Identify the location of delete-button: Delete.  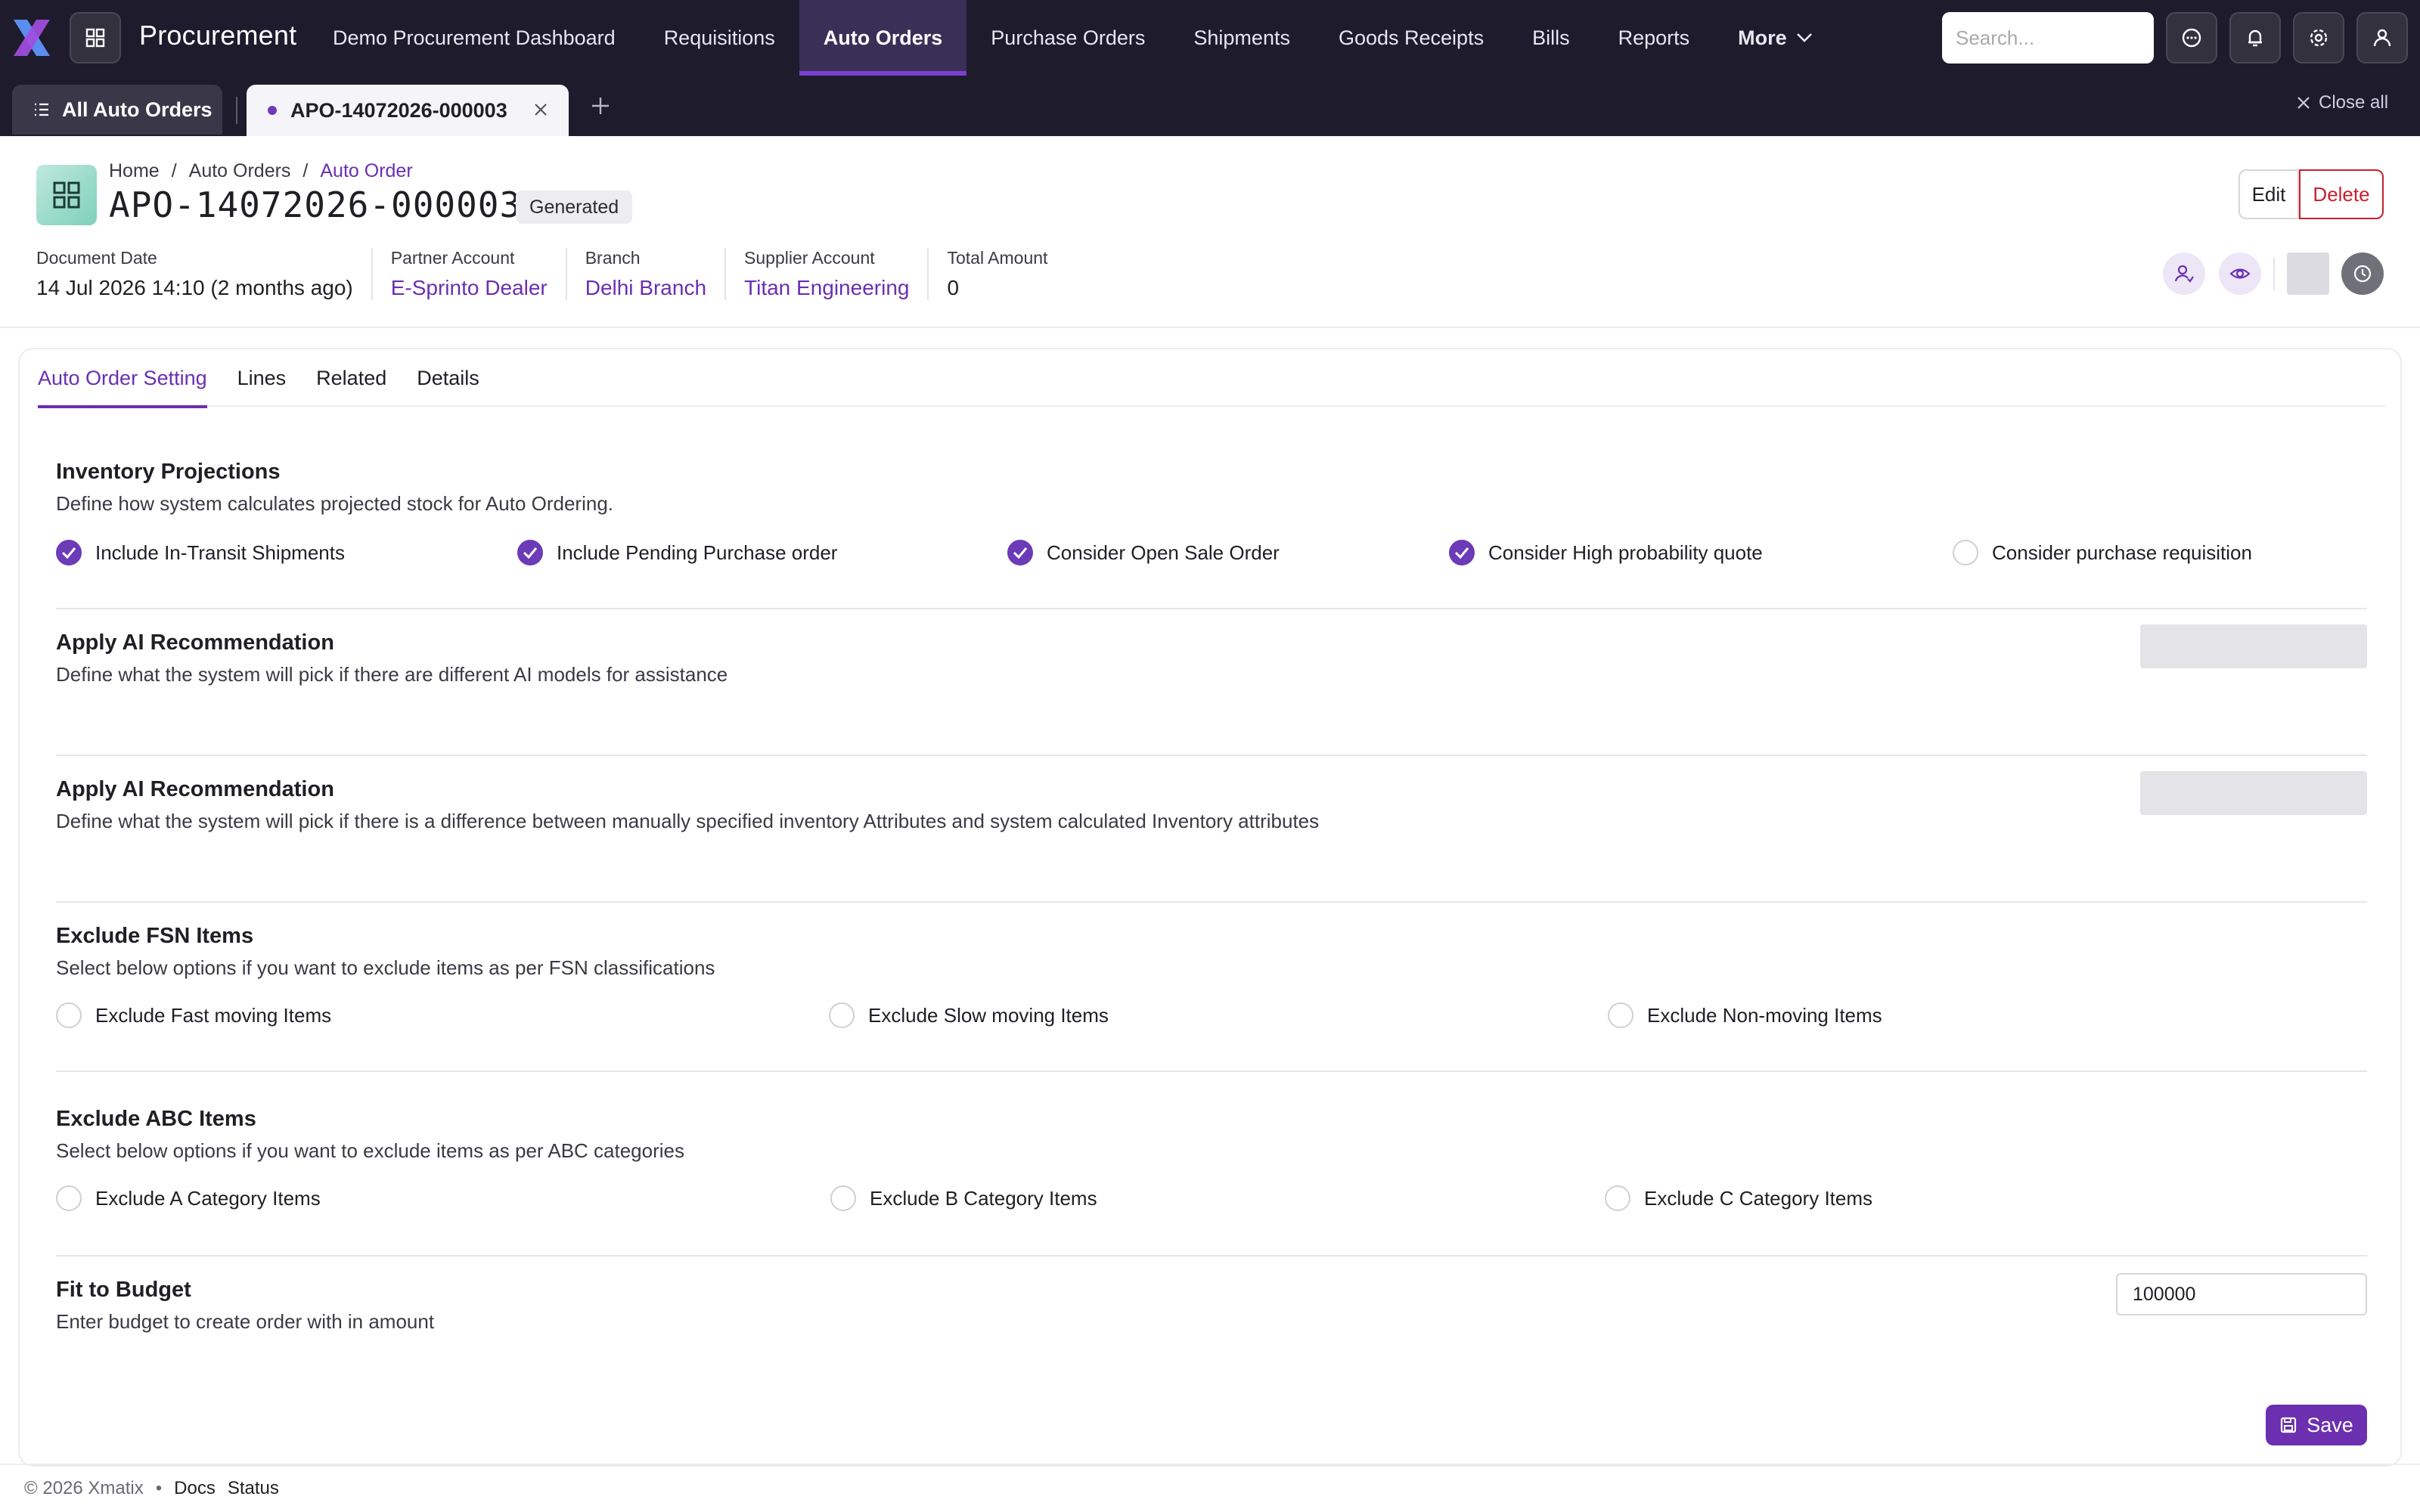
(2341, 194).